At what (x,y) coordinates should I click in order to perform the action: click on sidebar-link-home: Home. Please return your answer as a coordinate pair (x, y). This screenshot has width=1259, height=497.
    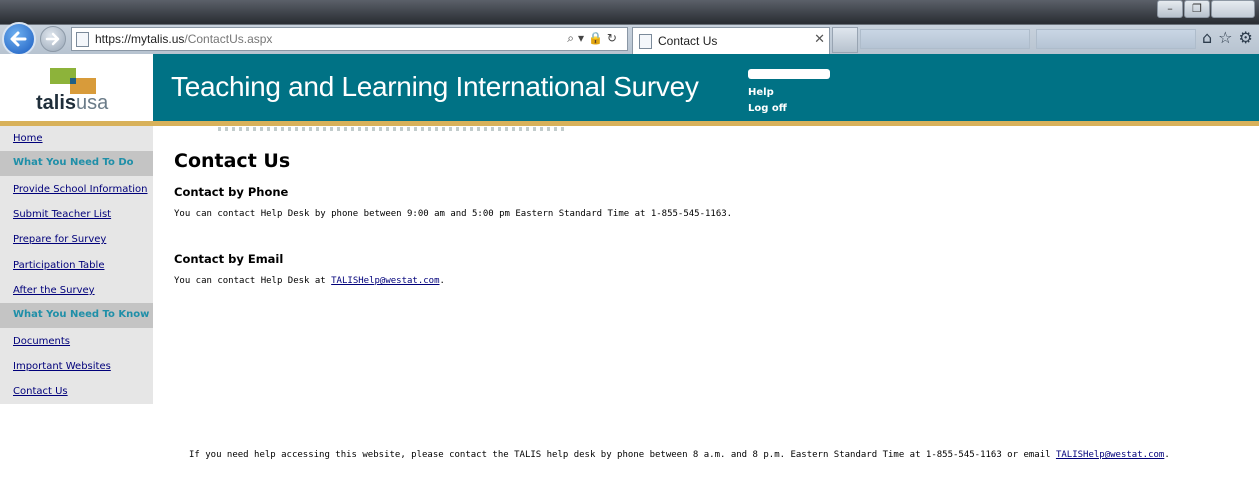
    Looking at the image, I should click on (28, 138).